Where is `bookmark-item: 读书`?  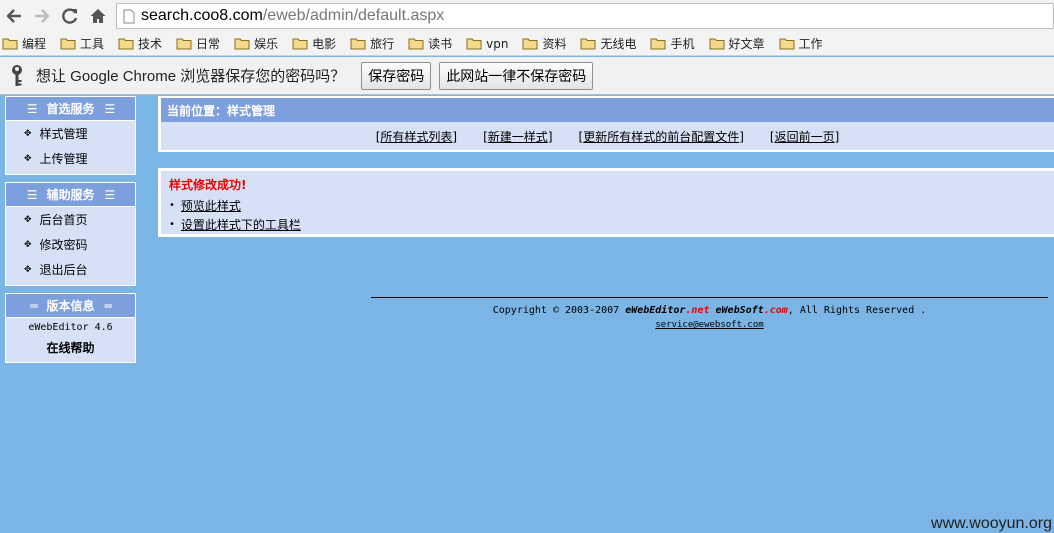 bookmark-item: 读书 is located at coordinates (430, 43).